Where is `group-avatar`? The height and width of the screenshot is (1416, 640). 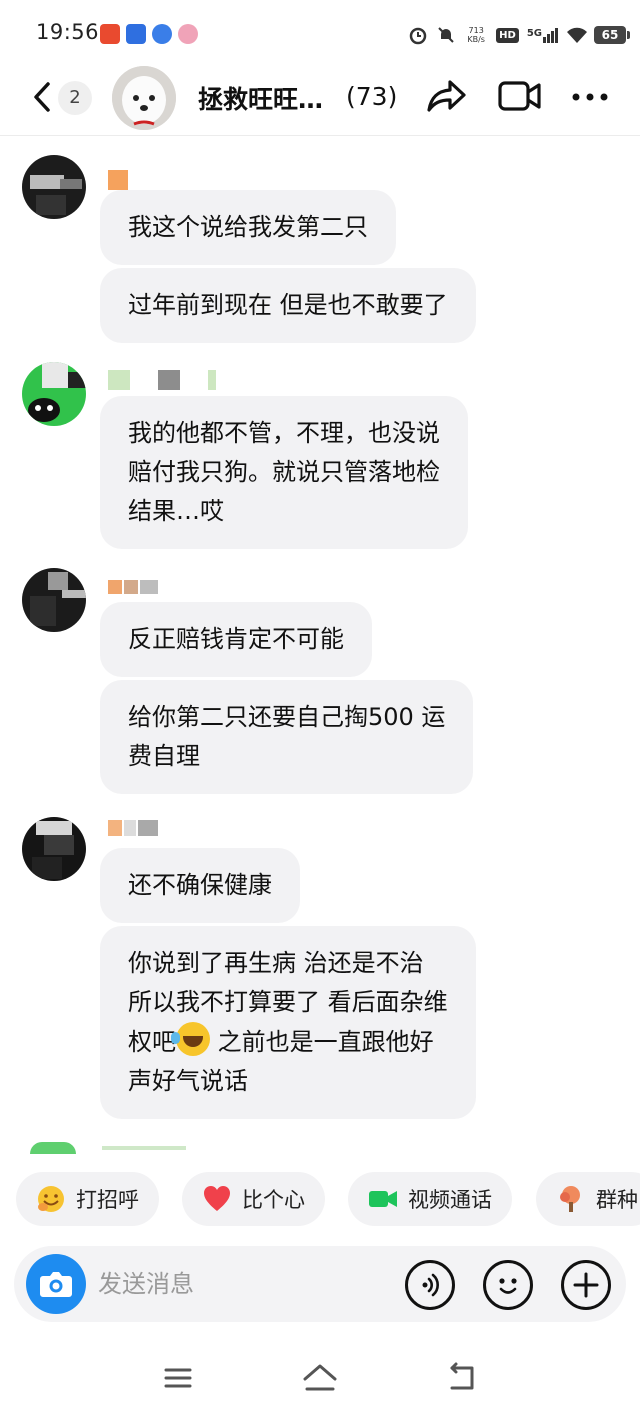 group-avatar is located at coordinates (144, 98).